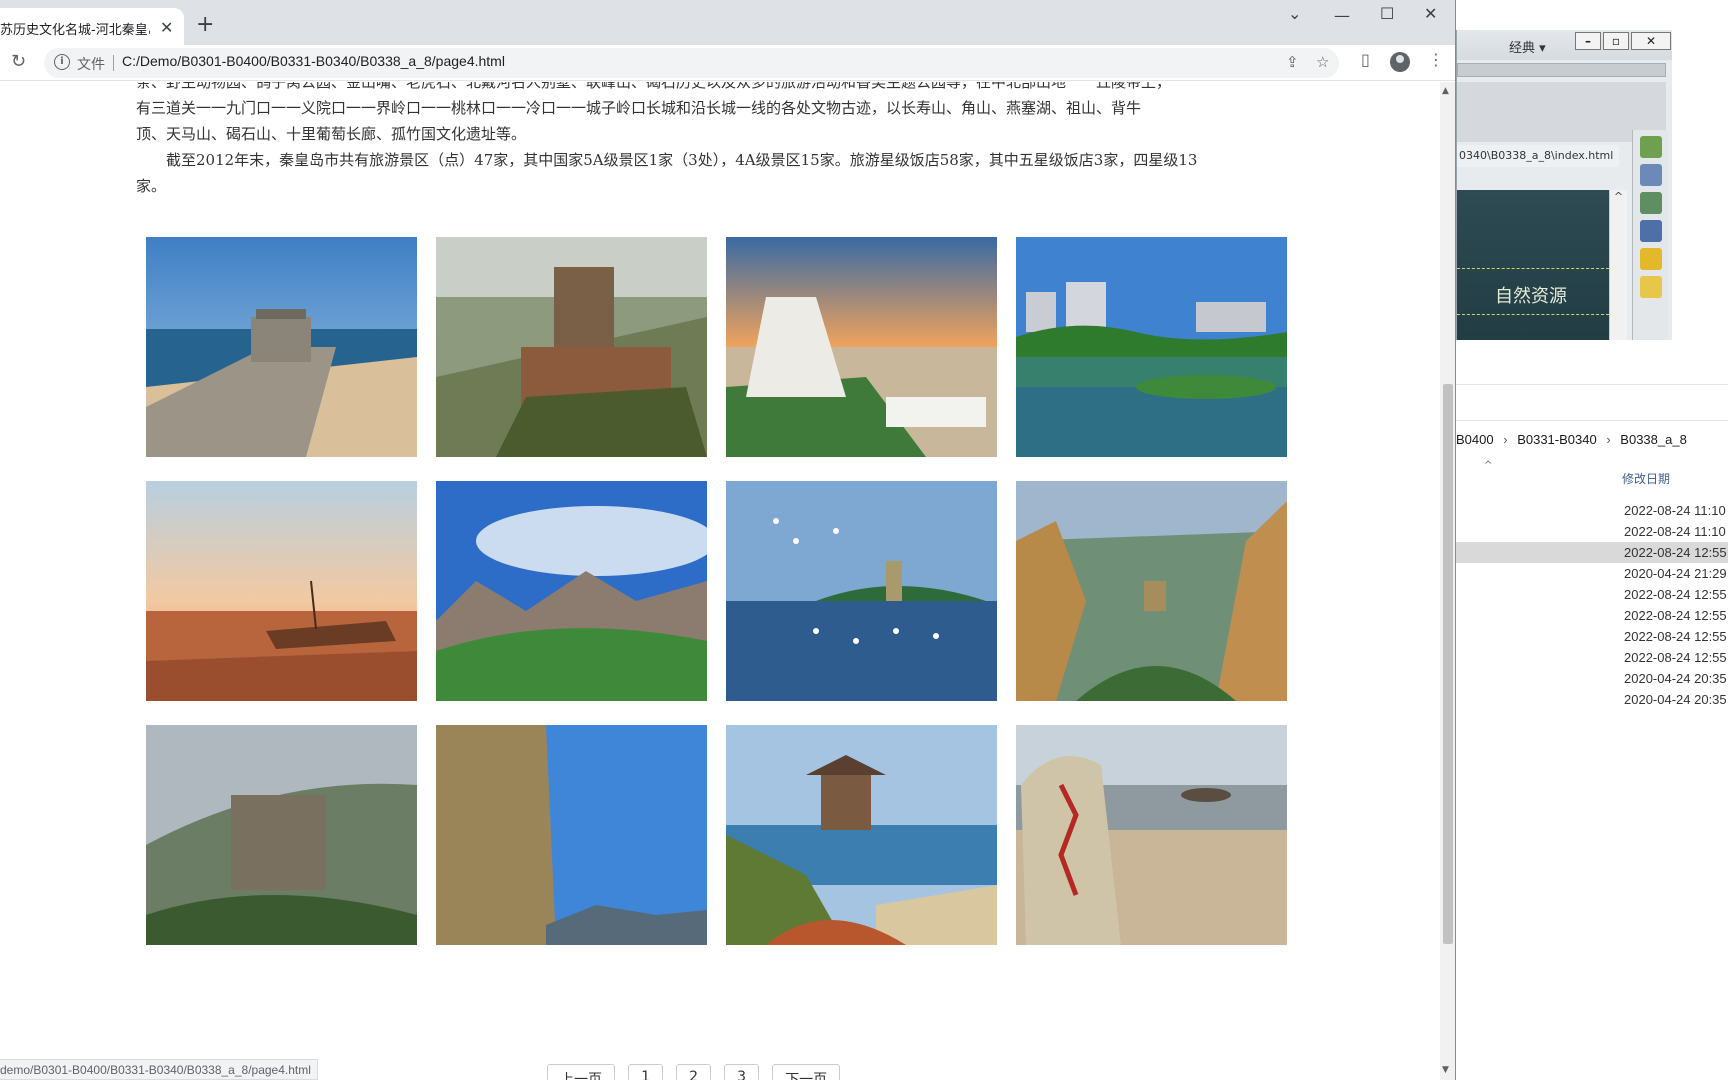 This screenshot has height=1080, width=1728. What do you see at coordinates (694, 1072) in the screenshot?
I see `page-2-button: 2` at bounding box center [694, 1072].